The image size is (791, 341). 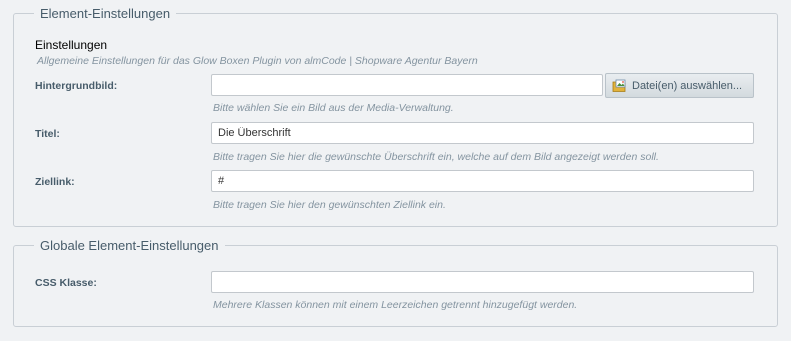 What do you see at coordinates (66, 283) in the screenshot?
I see `css-class-label: CSS Klasse:` at bounding box center [66, 283].